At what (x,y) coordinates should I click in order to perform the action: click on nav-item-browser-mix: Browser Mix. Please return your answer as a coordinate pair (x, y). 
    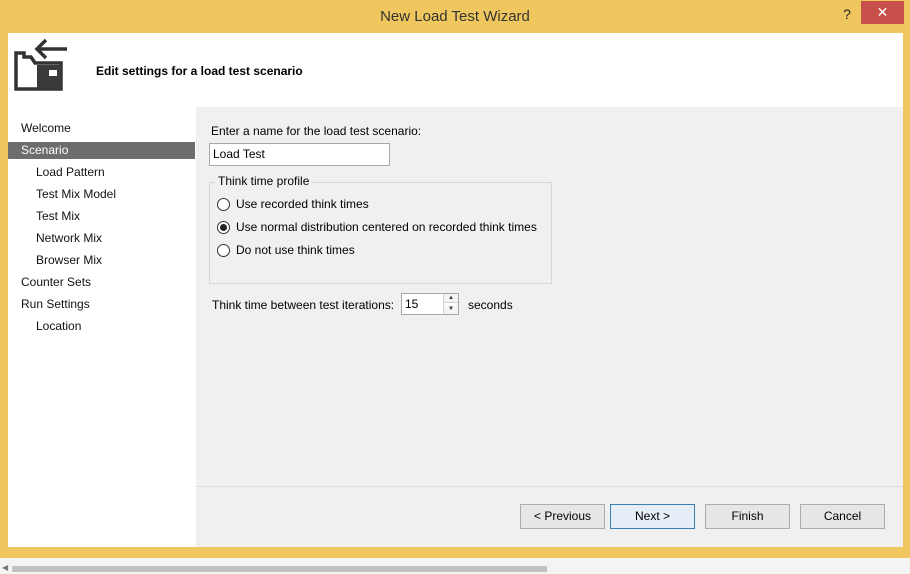
    Looking at the image, I should click on (101, 260).